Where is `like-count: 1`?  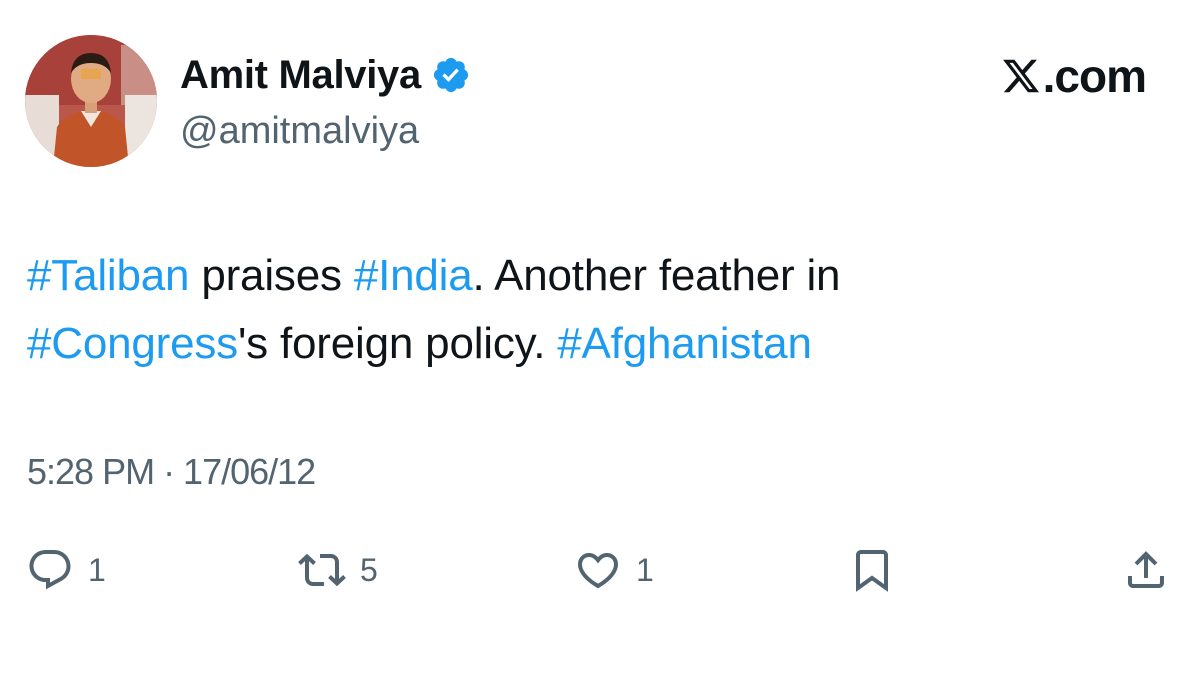
like-count: 1 is located at coordinates (645, 570).